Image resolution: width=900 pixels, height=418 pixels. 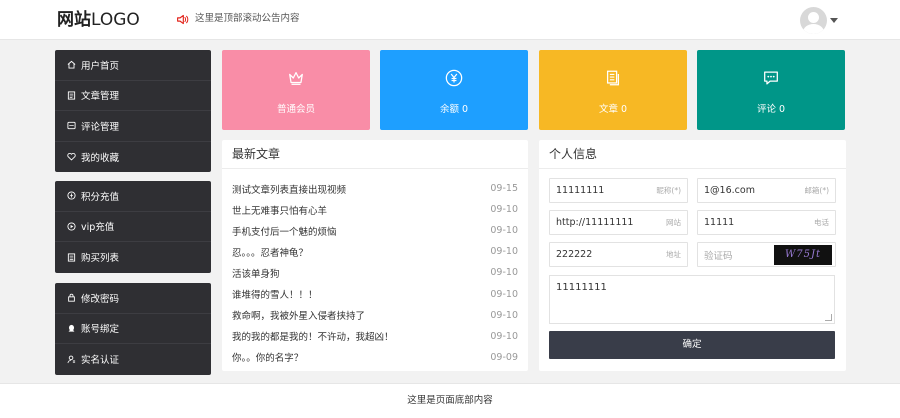 I want to click on sidebar-group-account: 用户首页 文章管理 评论管理 我的收藏, so click(x=133, y=111).